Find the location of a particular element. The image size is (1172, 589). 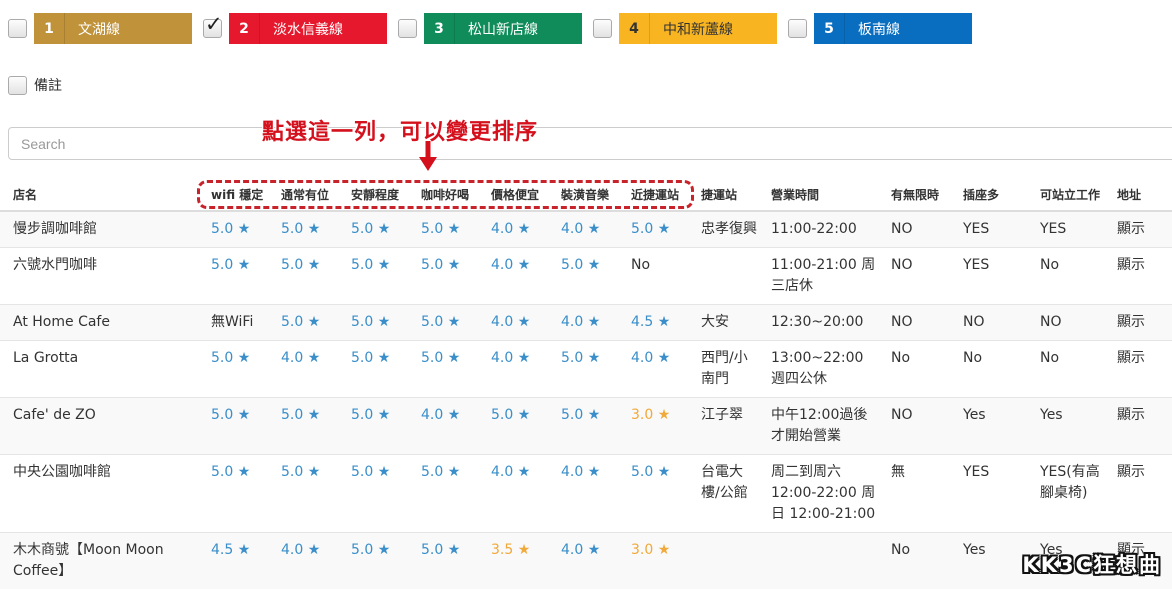

cell-seat: 5.0 ★ is located at coordinates (303, 276).